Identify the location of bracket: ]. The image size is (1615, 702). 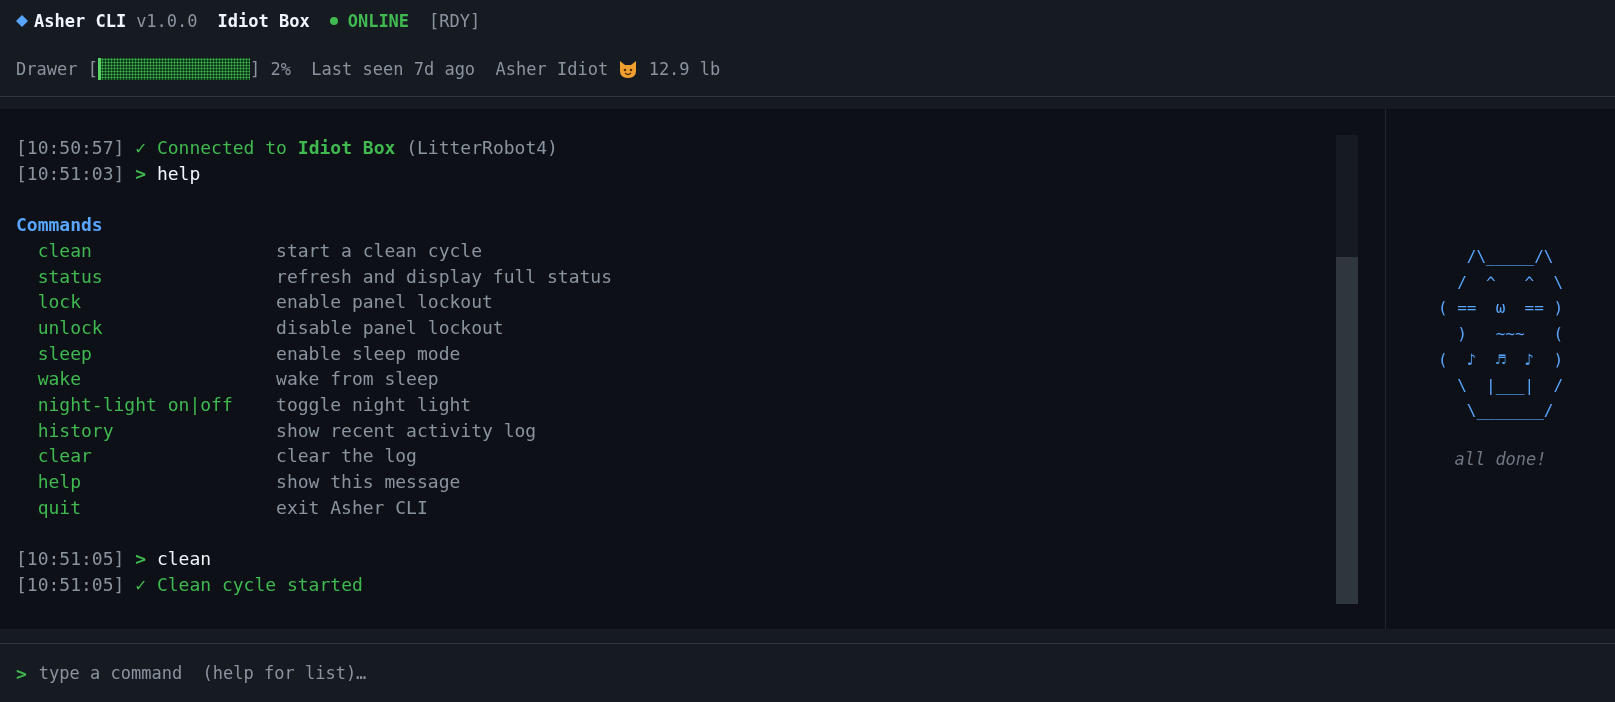
(255, 69).